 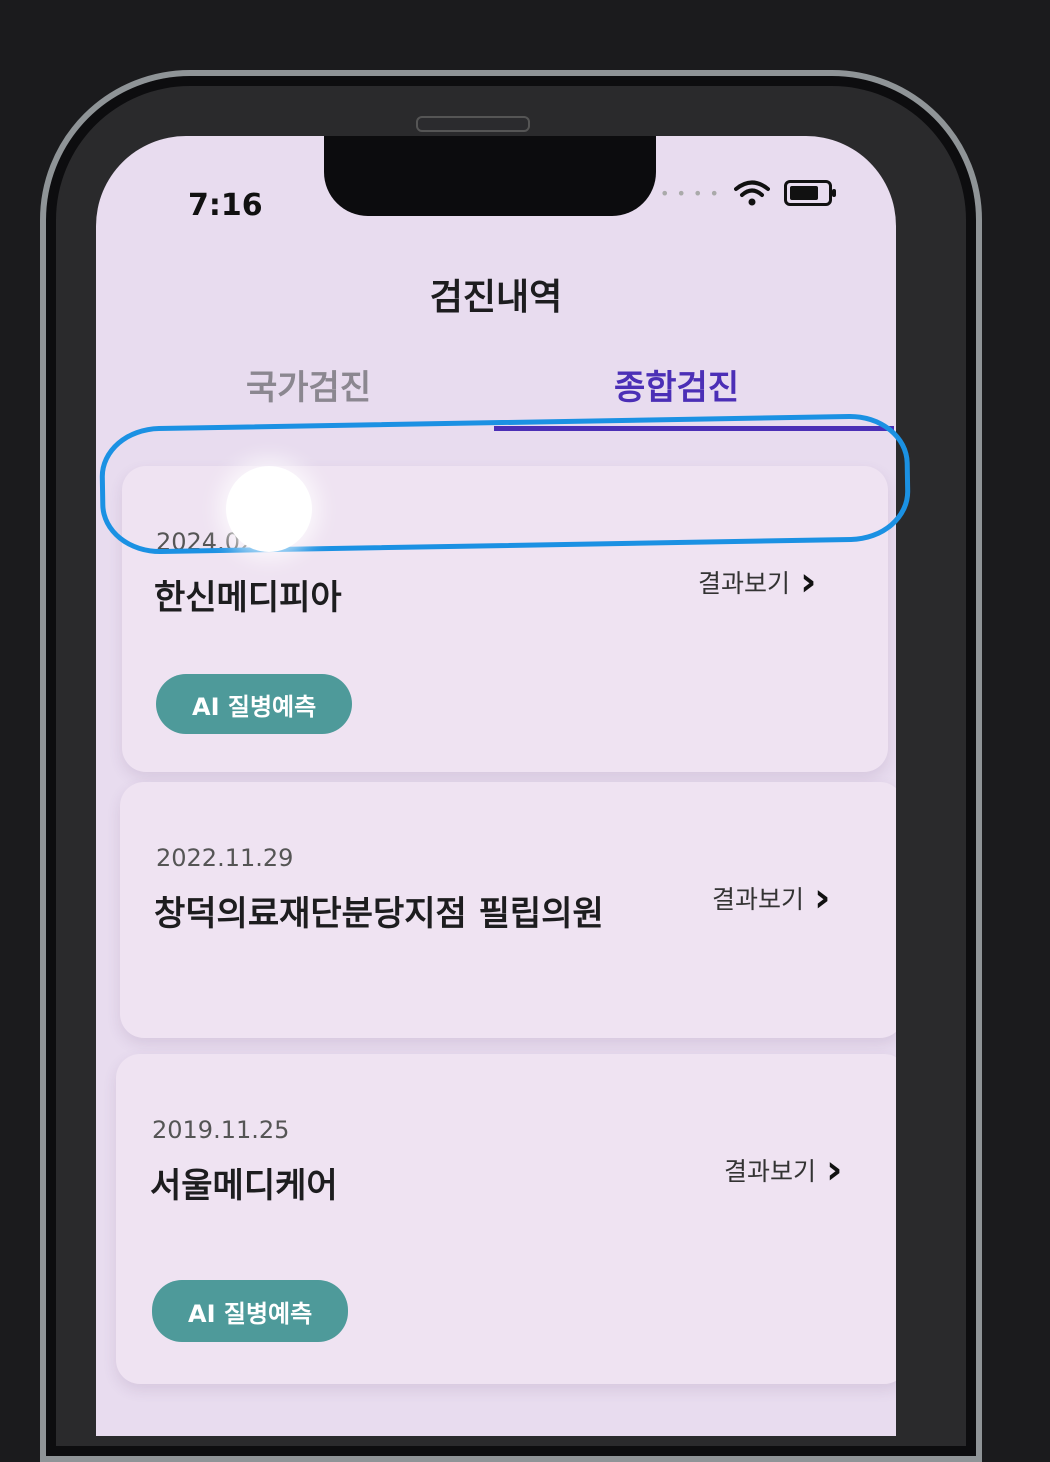 What do you see at coordinates (269, 509) in the screenshot?
I see `light-glare` at bounding box center [269, 509].